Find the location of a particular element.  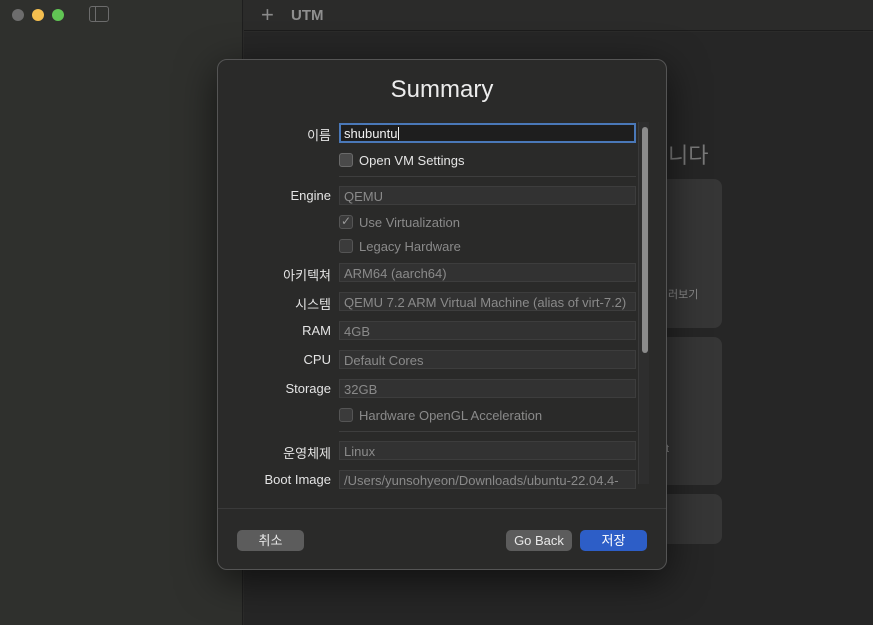

footer-divider is located at coordinates (442, 508).